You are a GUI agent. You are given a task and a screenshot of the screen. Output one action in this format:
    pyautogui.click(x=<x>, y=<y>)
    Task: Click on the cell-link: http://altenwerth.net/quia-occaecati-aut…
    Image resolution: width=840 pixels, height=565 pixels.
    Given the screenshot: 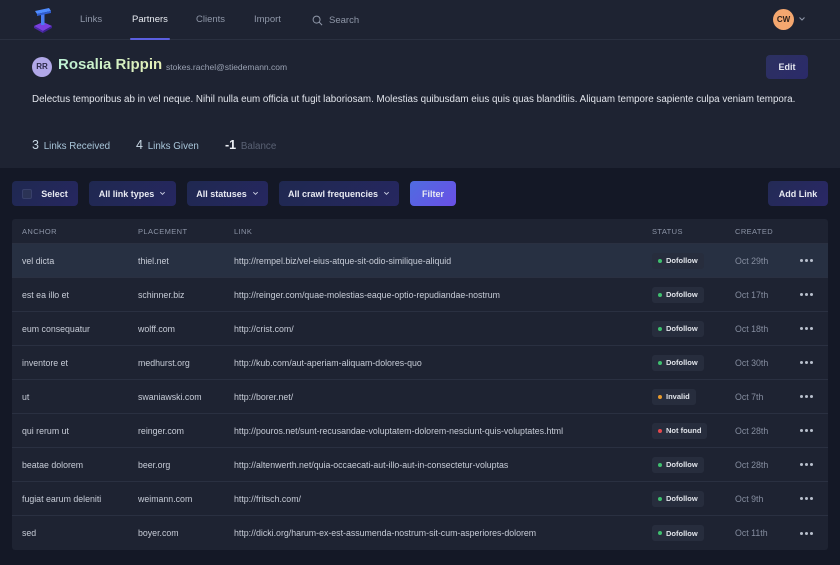 What is the action you would take?
    pyautogui.click(x=371, y=465)
    